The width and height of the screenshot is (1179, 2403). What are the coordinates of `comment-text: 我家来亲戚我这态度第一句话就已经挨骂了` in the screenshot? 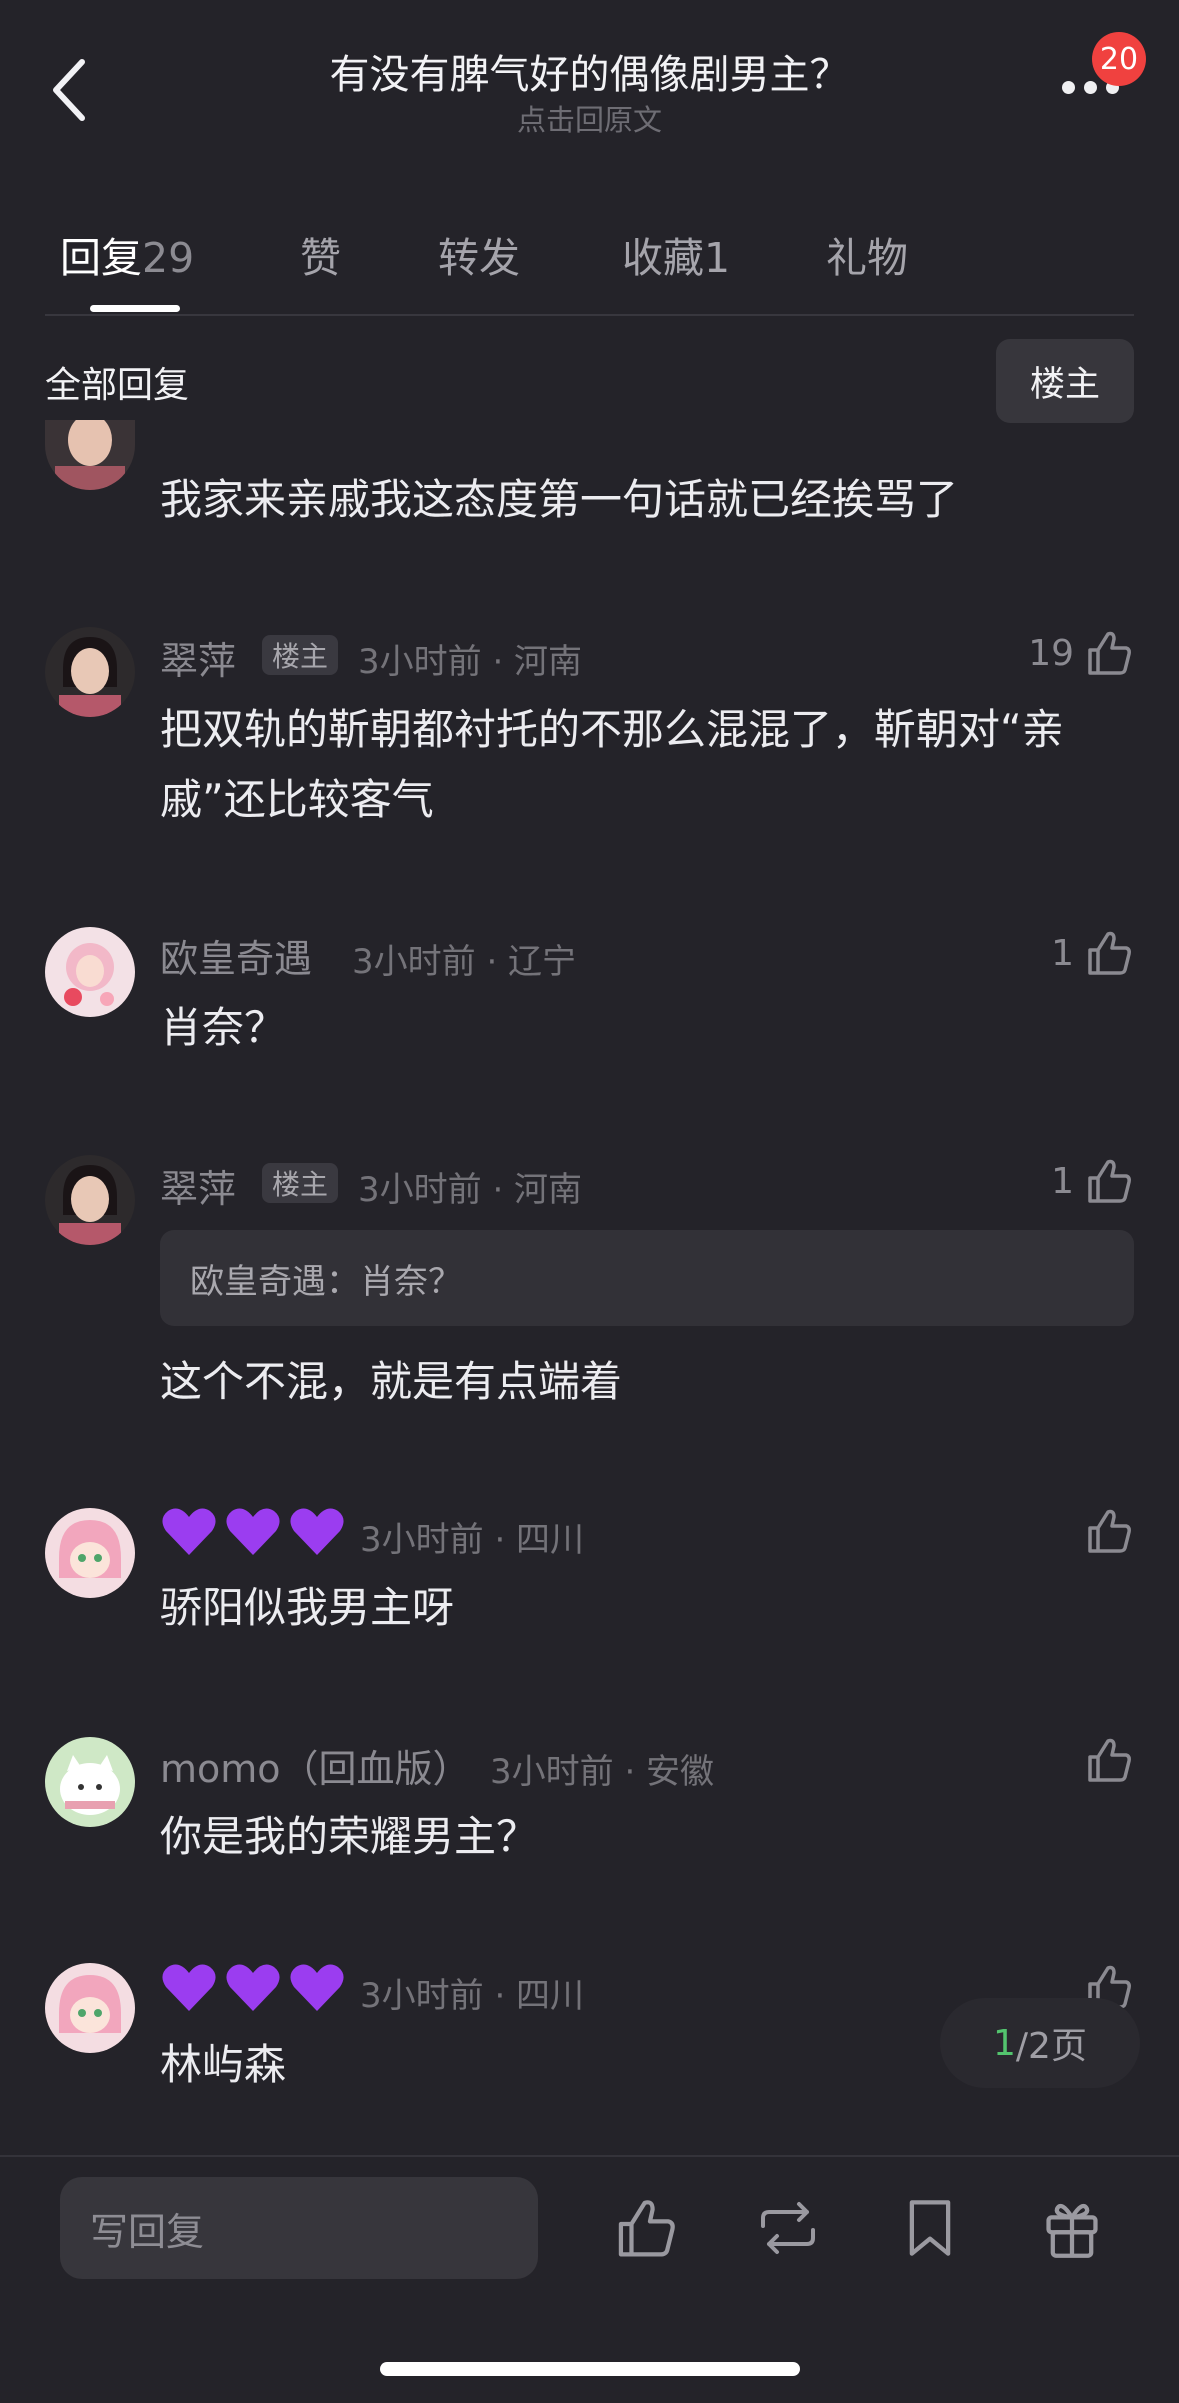 It's located at (559, 499).